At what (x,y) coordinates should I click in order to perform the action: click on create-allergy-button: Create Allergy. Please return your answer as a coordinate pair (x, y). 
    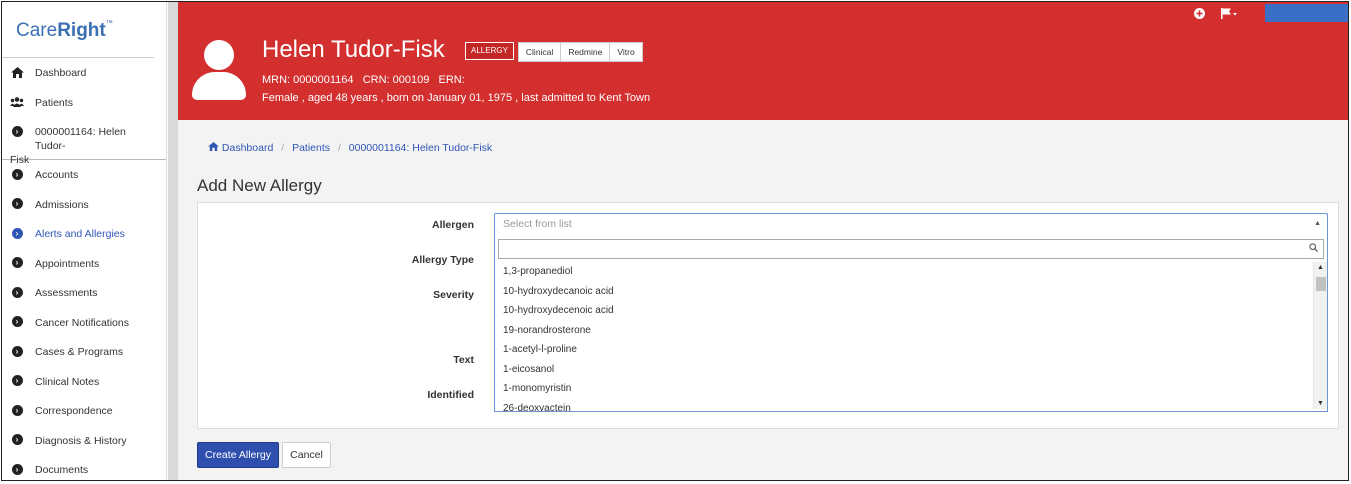
    Looking at the image, I should click on (238, 455).